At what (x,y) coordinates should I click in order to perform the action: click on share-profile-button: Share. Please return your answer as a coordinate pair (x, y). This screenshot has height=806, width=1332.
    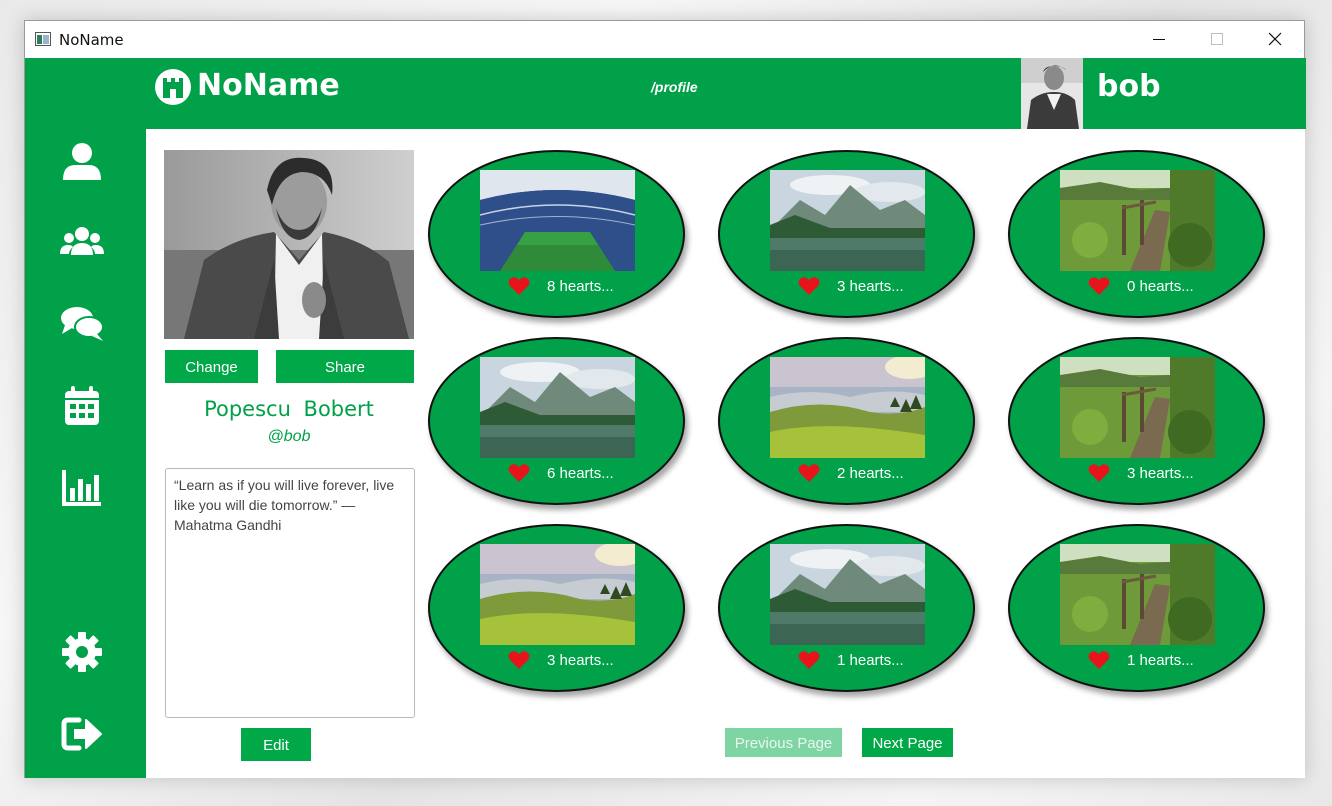
    Looking at the image, I should click on (345, 366).